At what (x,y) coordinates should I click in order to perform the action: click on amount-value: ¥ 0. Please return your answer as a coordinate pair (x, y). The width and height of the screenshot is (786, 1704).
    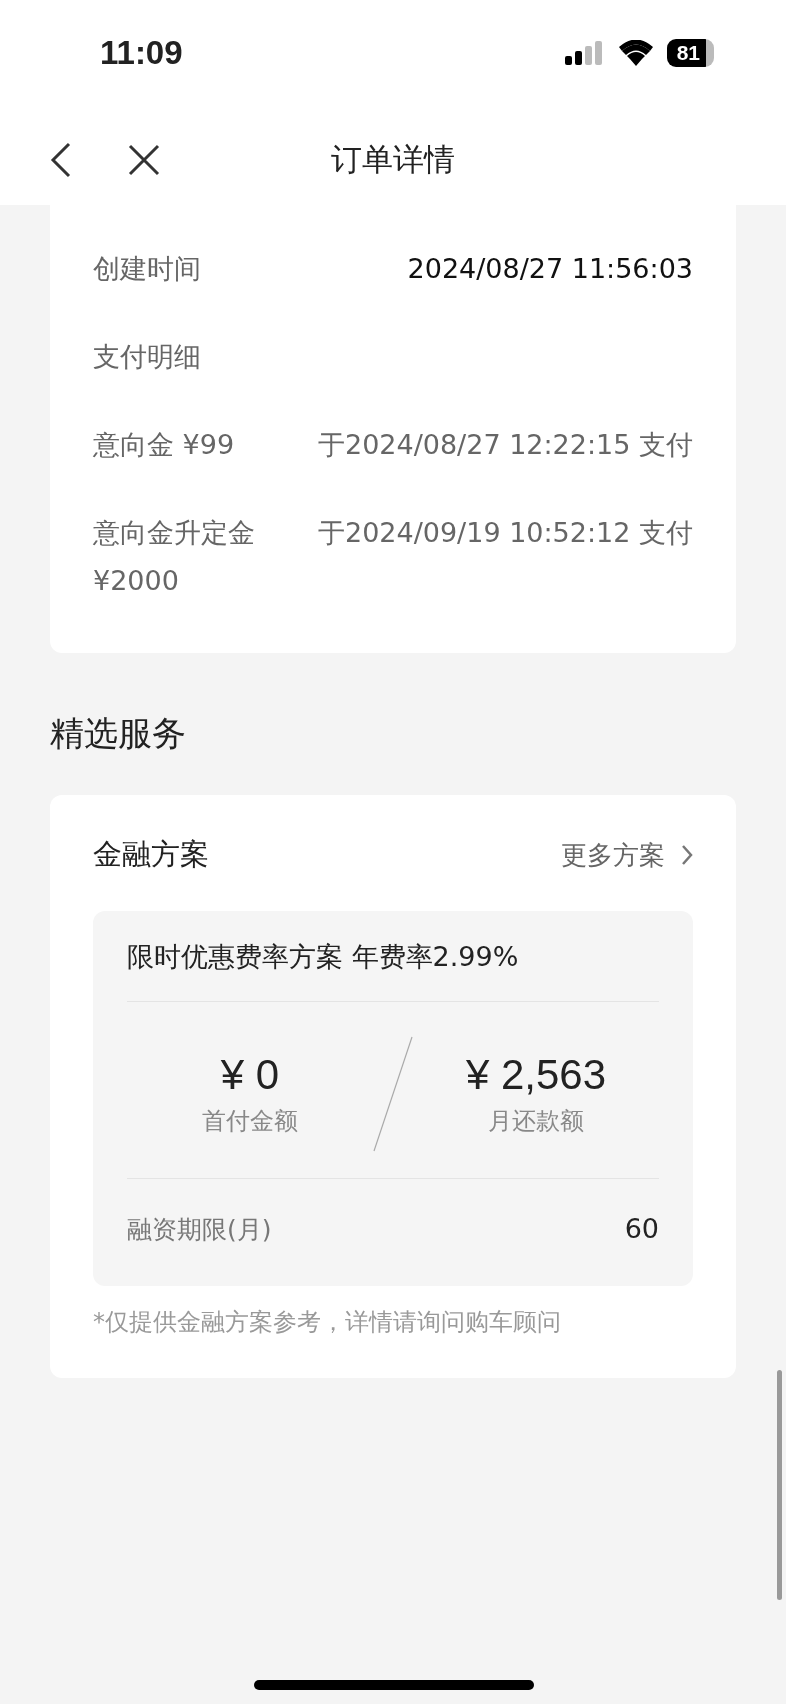
    Looking at the image, I should click on (250, 1075).